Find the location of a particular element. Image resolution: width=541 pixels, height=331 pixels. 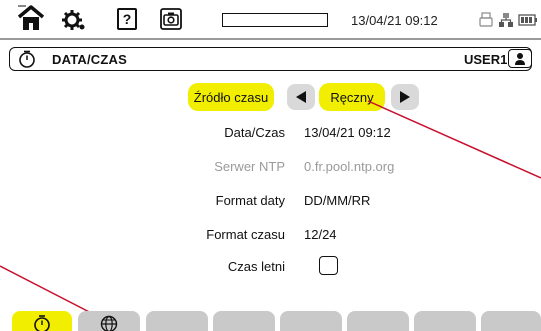

status-bar: ? 13/04/21 09:12 is located at coordinates (270, 20).